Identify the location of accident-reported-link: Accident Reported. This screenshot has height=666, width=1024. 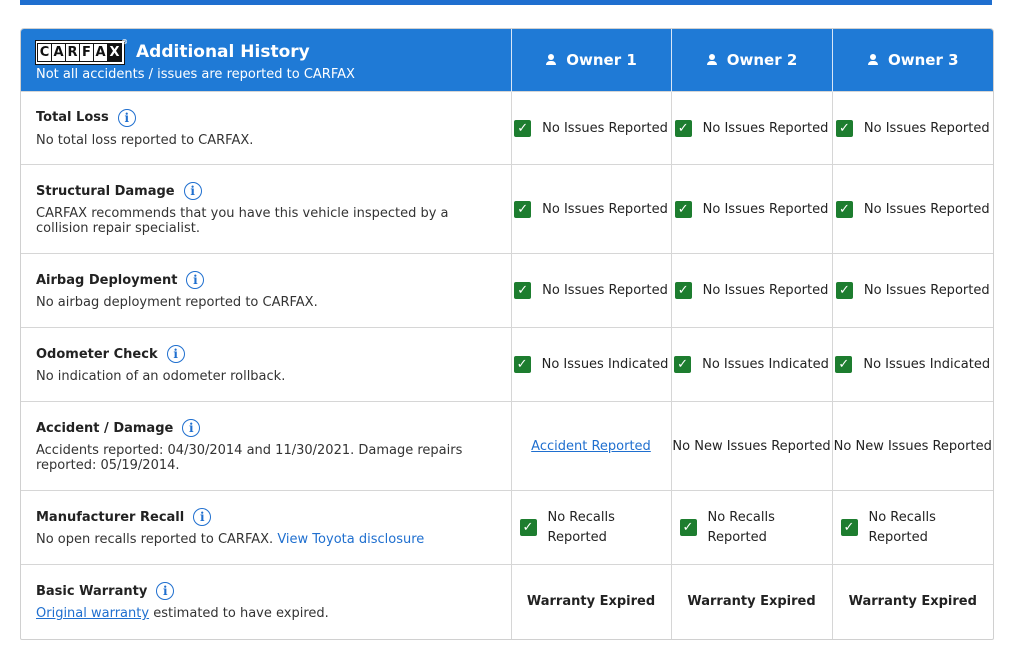
(591, 446).